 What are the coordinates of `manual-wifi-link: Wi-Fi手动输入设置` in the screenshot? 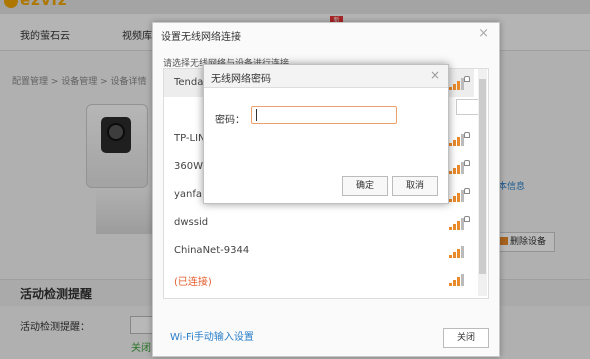 It's located at (212, 335).